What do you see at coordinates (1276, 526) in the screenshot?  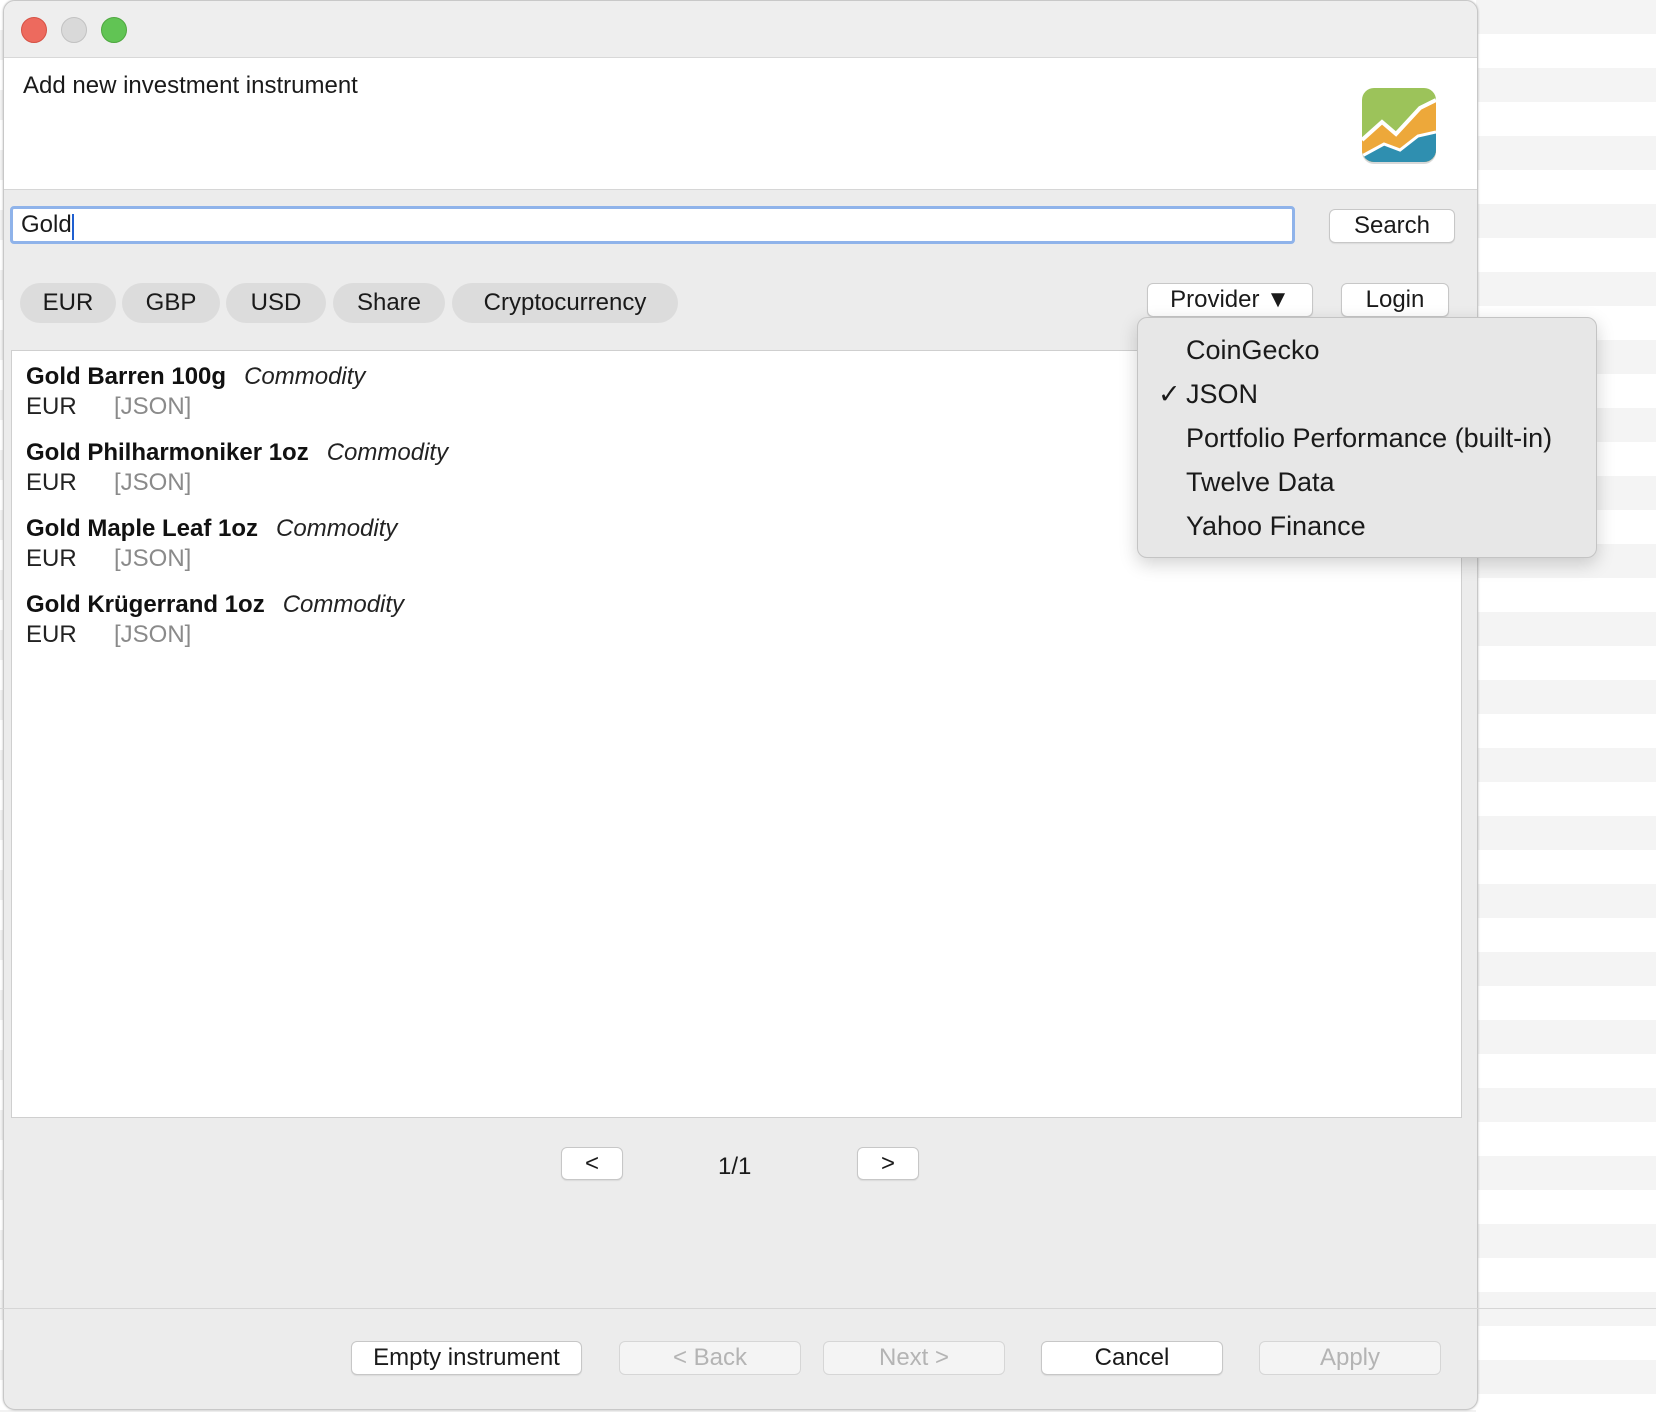 I see `menu-item-yahoo-finance: Yahoo Finance` at bounding box center [1276, 526].